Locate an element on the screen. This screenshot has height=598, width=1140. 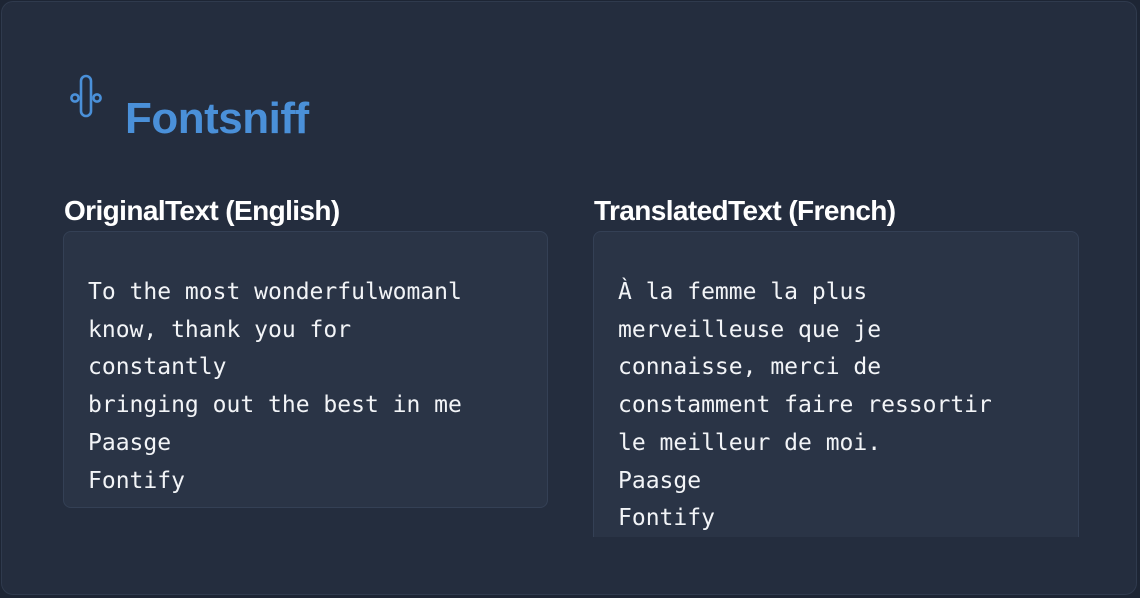
app-title: Fontsniff is located at coordinates (217, 118).